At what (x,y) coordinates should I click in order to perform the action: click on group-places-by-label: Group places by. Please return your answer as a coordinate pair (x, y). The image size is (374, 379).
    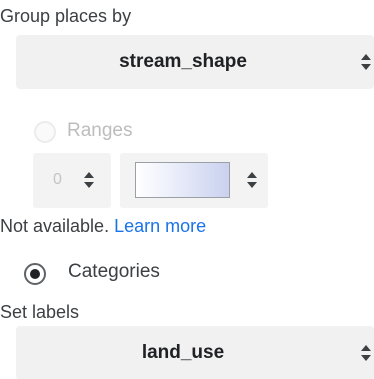
    Looking at the image, I should click on (66, 16).